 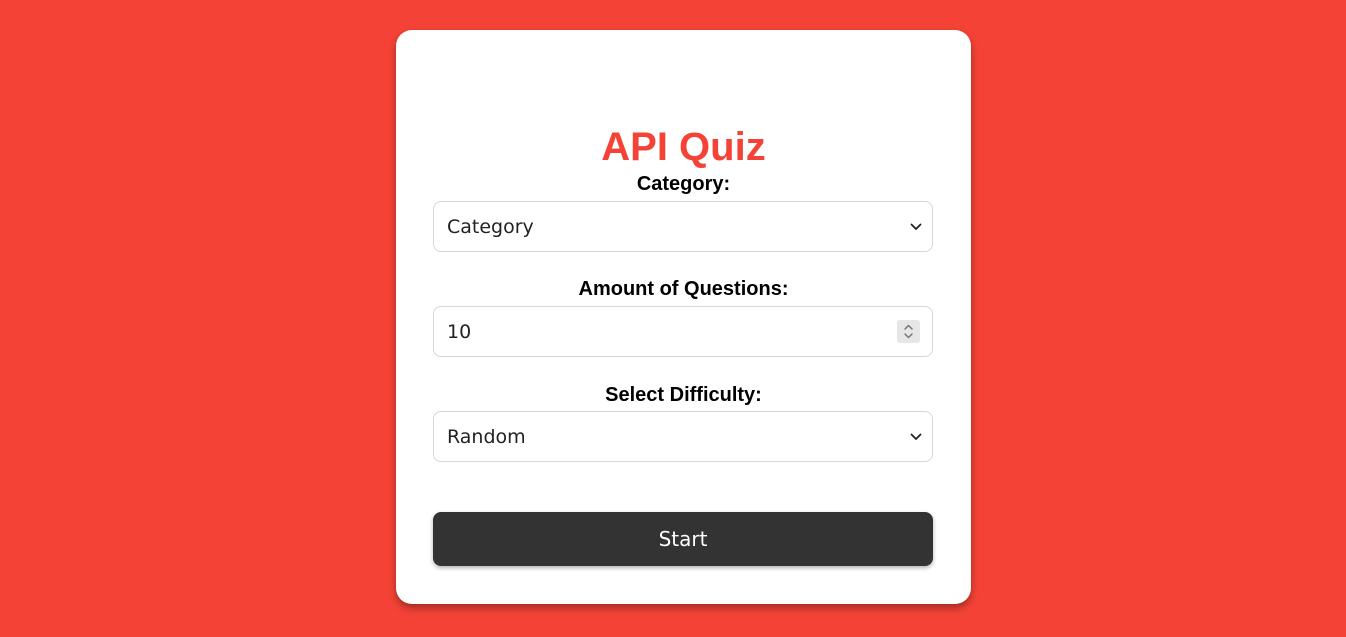 I want to click on difficulty-select-value: Random, so click(x=486, y=436).